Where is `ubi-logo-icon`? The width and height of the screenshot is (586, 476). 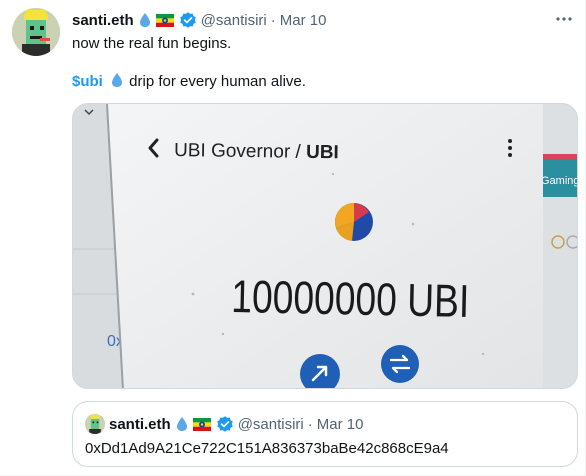
ubi-logo-icon is located at coordinates (354, 222).